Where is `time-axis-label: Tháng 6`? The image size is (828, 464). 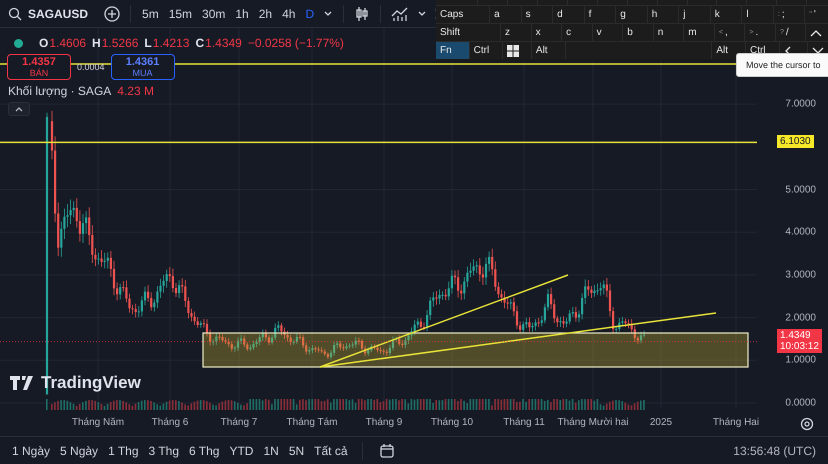 time-axis-label: Tháng 6 is located at coordinates (170, 422).